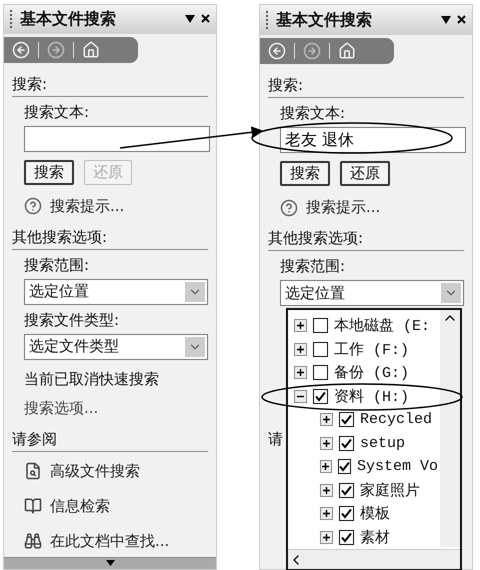  Describe the element at coordinates (372, 372) in the screenshot. I see `tree-item-label: 备份 (G:)` at that location.